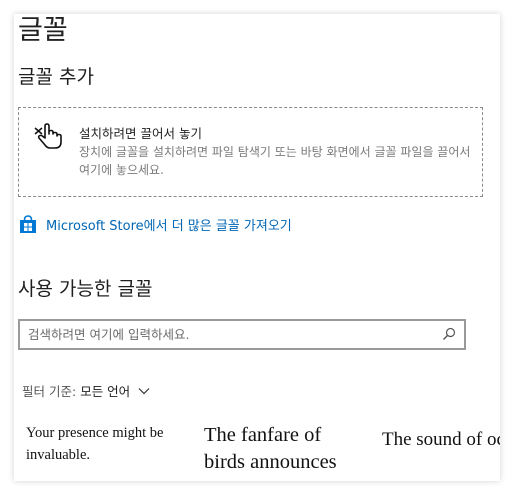  I want to click on chevron-down-icon, so click(144, 390).